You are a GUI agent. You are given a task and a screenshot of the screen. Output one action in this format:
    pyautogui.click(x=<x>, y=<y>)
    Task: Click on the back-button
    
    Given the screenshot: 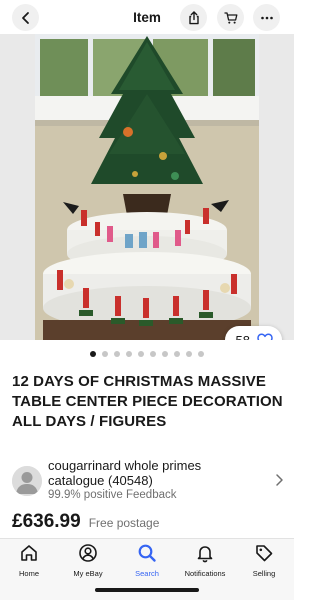 What is the action you would take?
    pyautogui.click(x=25, y=17)
    